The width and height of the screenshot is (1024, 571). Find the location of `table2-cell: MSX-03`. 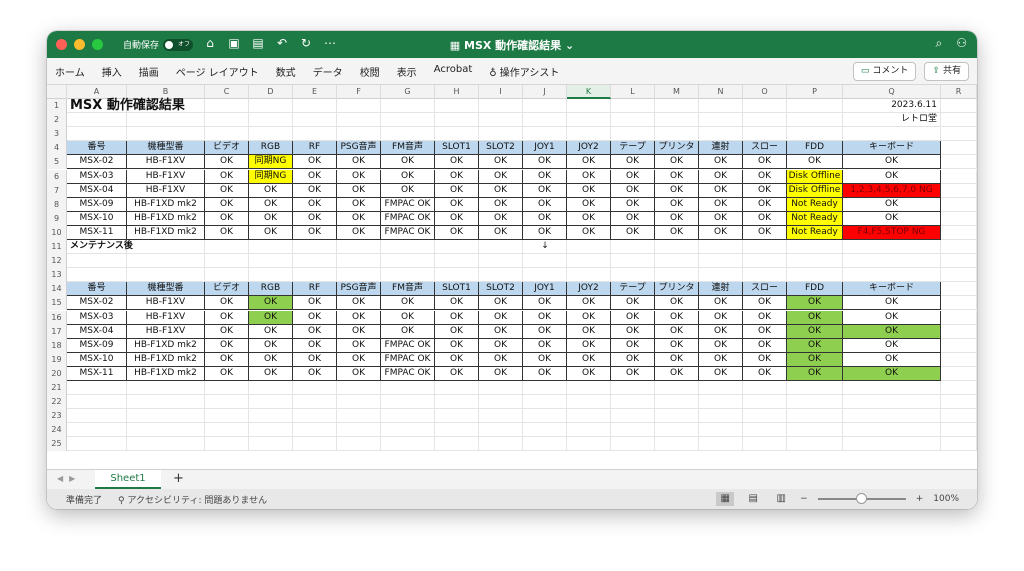

table2-cell: MSX-03 is located at coordinates (97, 317).